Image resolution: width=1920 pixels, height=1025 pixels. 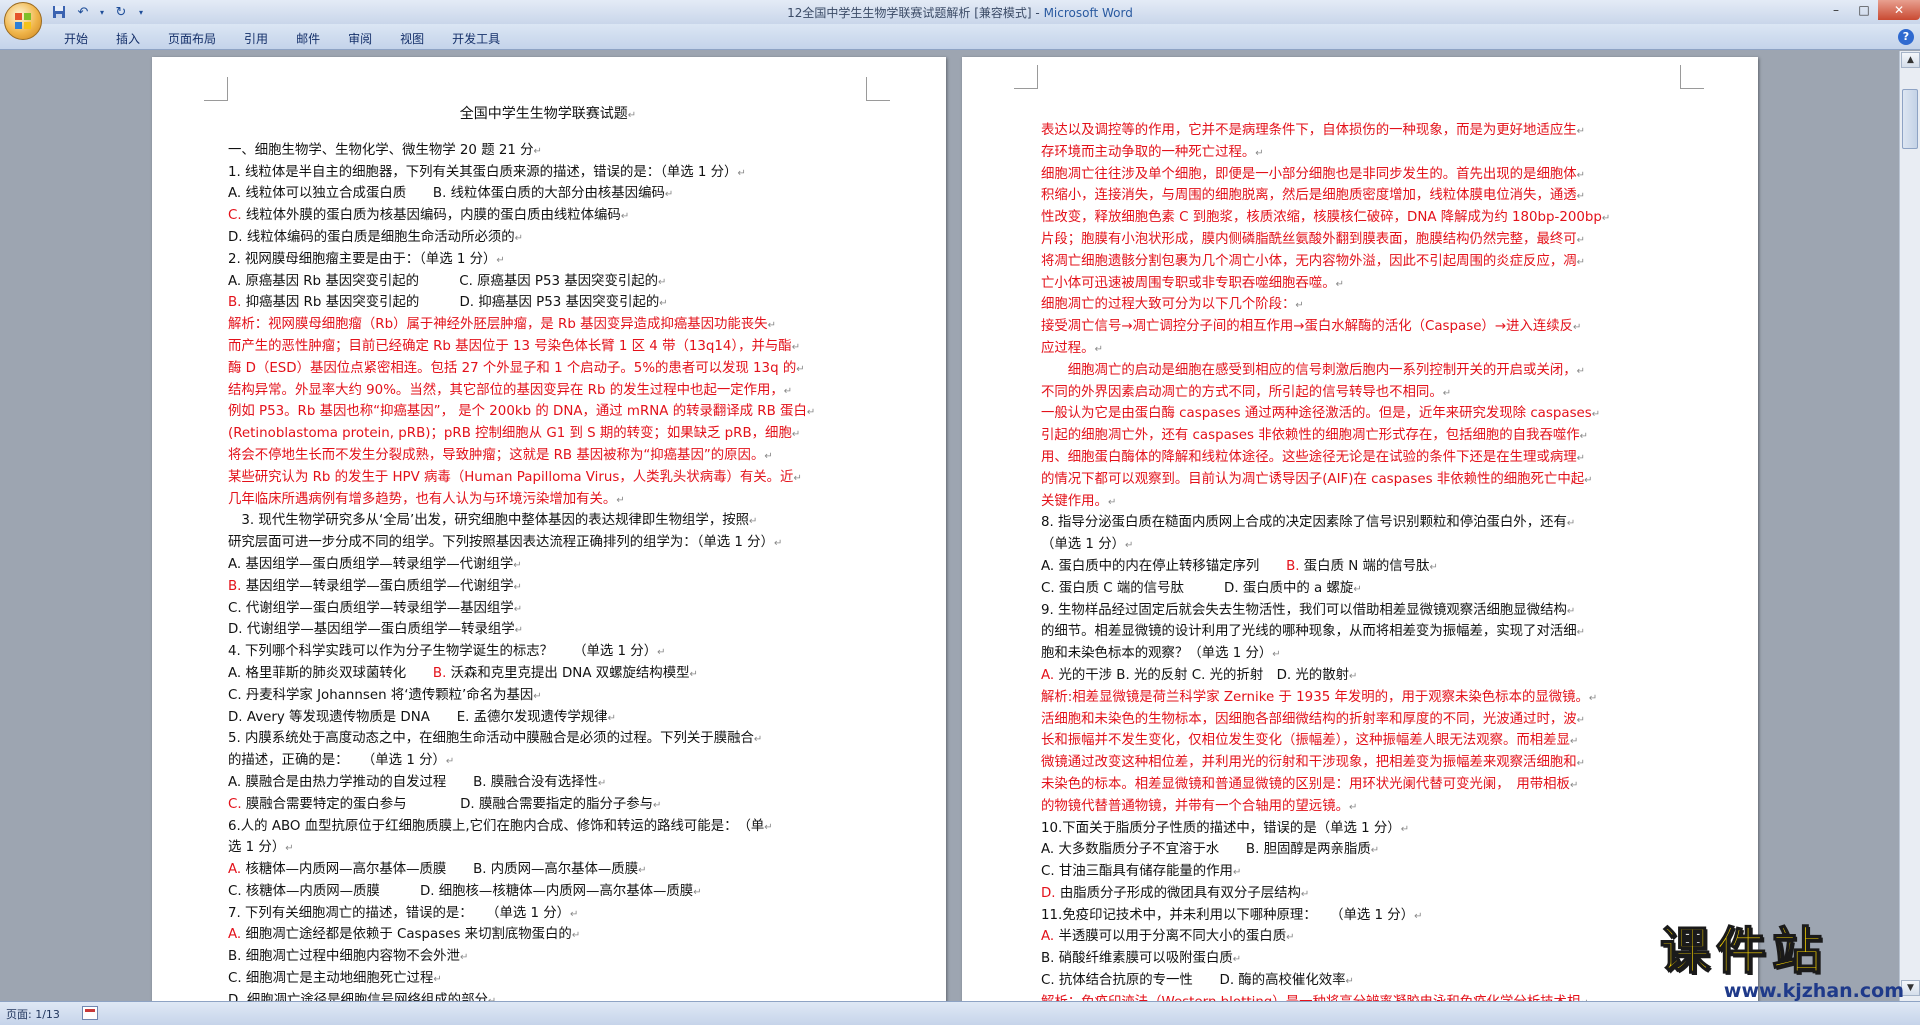 I want to click on document-line: A. 膜融合是由热力学推动的自发过程 B. 膜融合没有选择性↵, so click(x=417, y=782).